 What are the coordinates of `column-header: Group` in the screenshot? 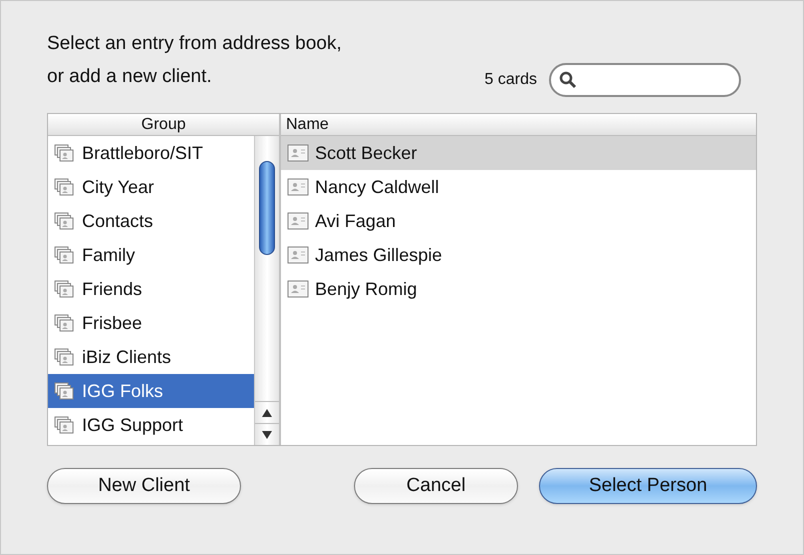 It's located at (163, 125).